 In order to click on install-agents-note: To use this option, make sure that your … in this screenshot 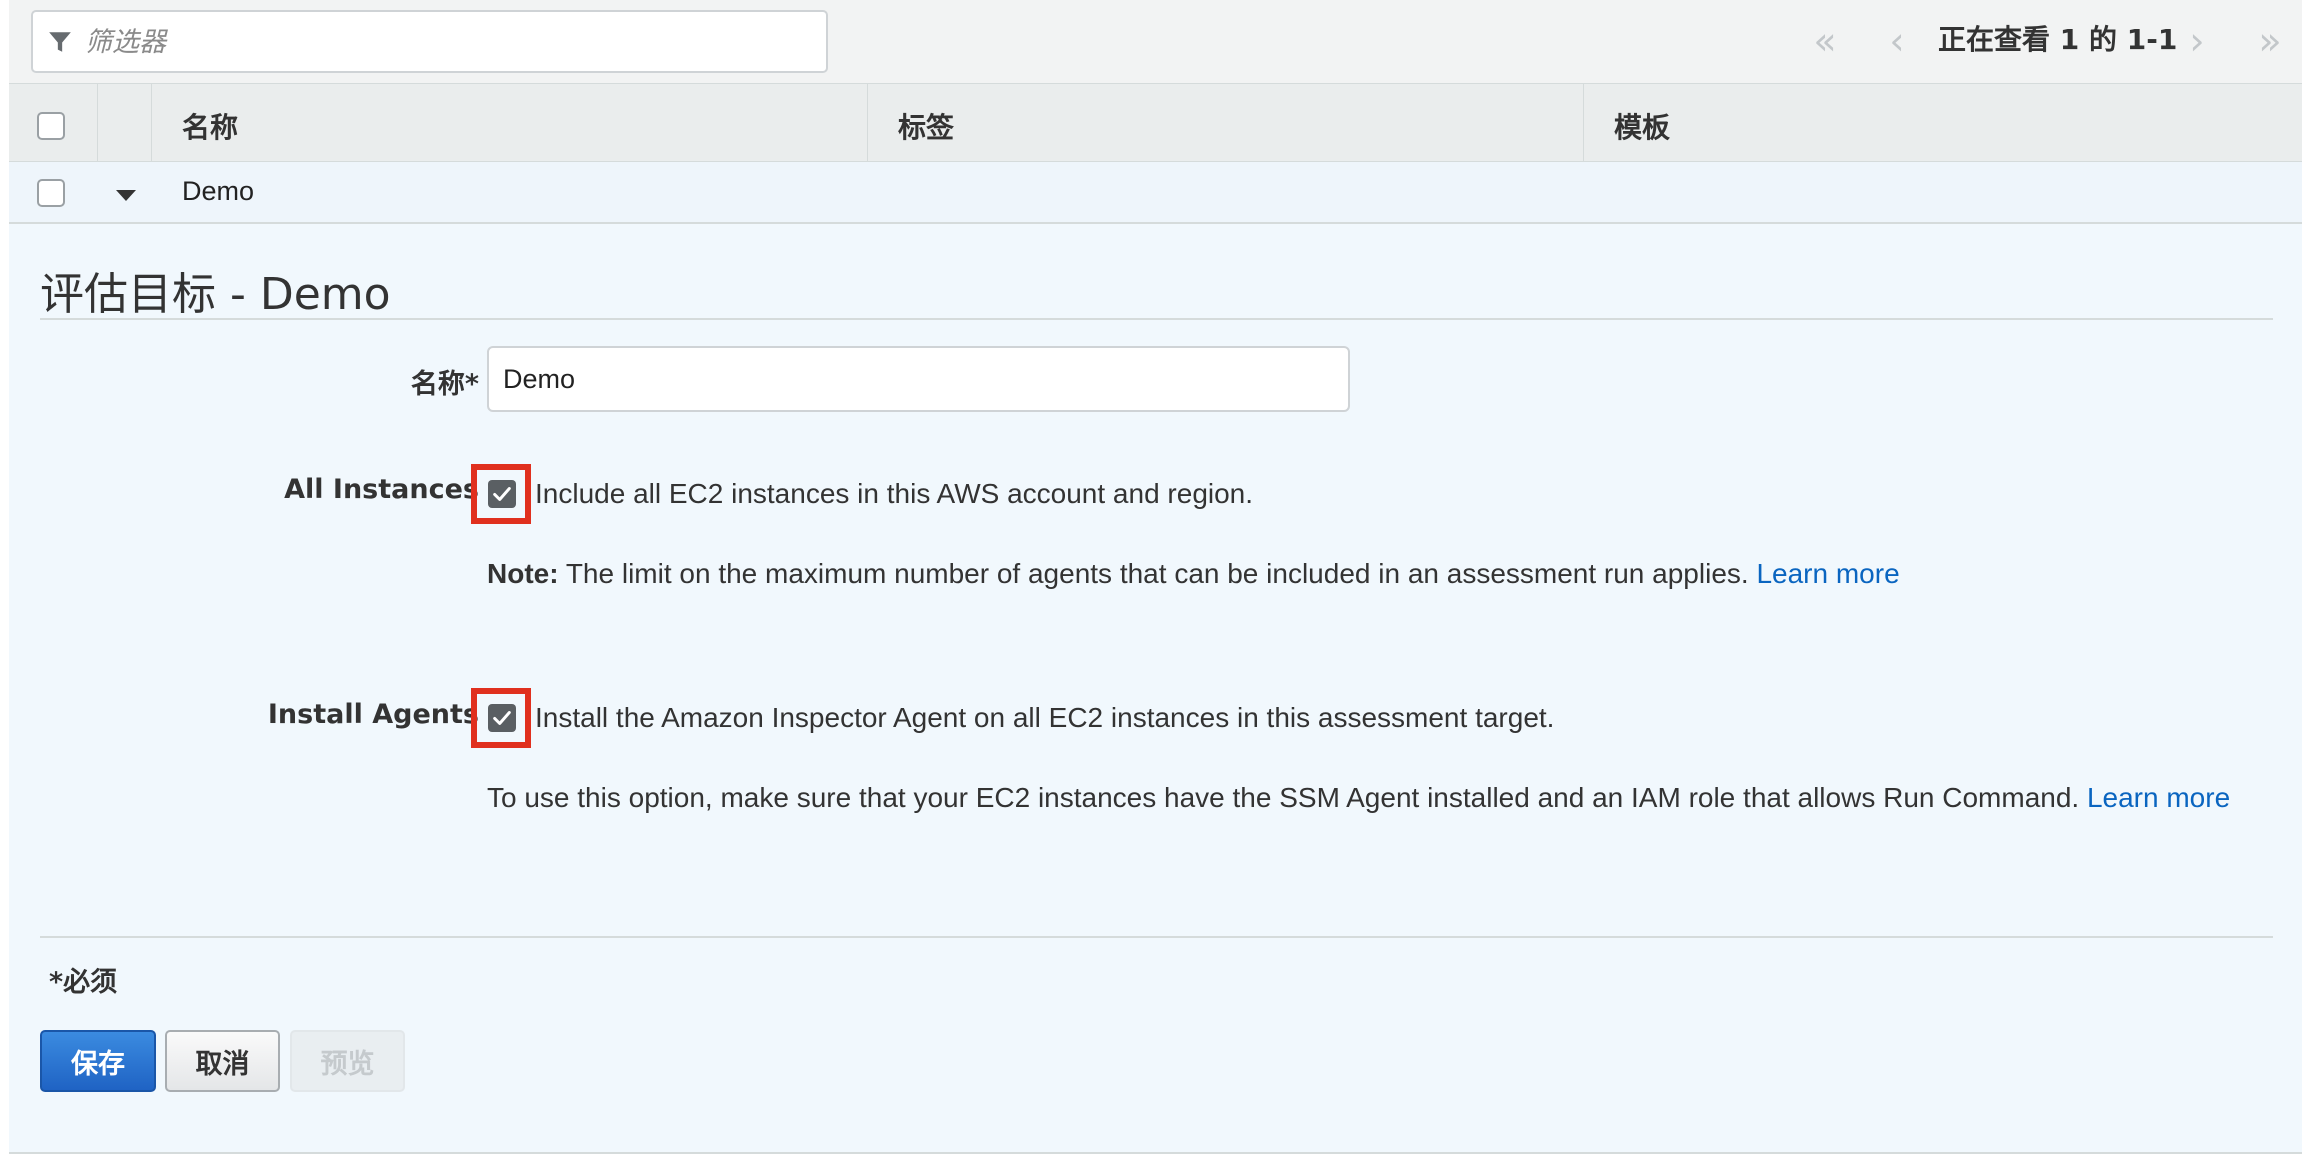, I will do `click(1358, 798)`.